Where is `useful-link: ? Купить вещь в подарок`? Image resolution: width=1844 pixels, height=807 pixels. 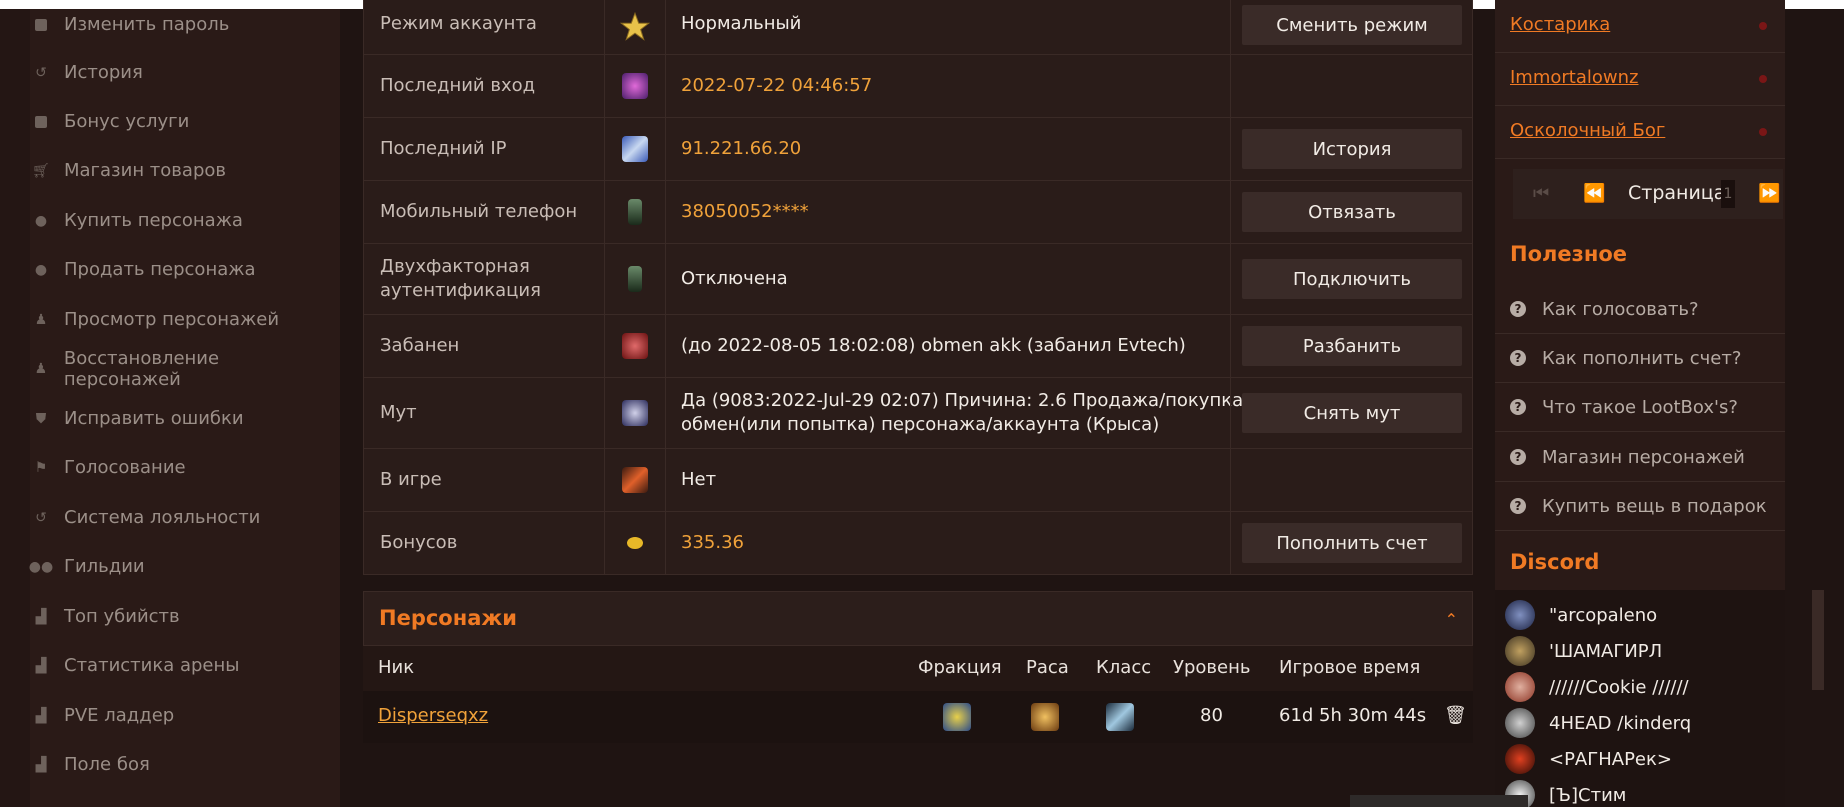 useful-link: ? Купить вещь в подарок is located at coordinates (1640, 506).